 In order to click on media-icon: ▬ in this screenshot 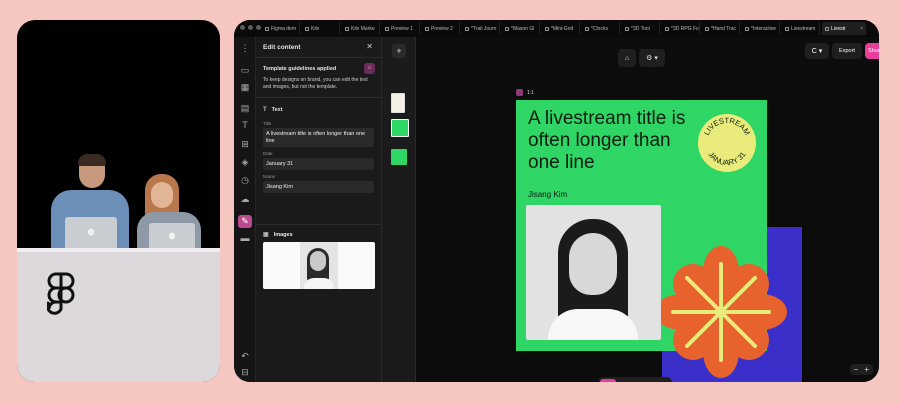, I will do `click(245, 238)`.